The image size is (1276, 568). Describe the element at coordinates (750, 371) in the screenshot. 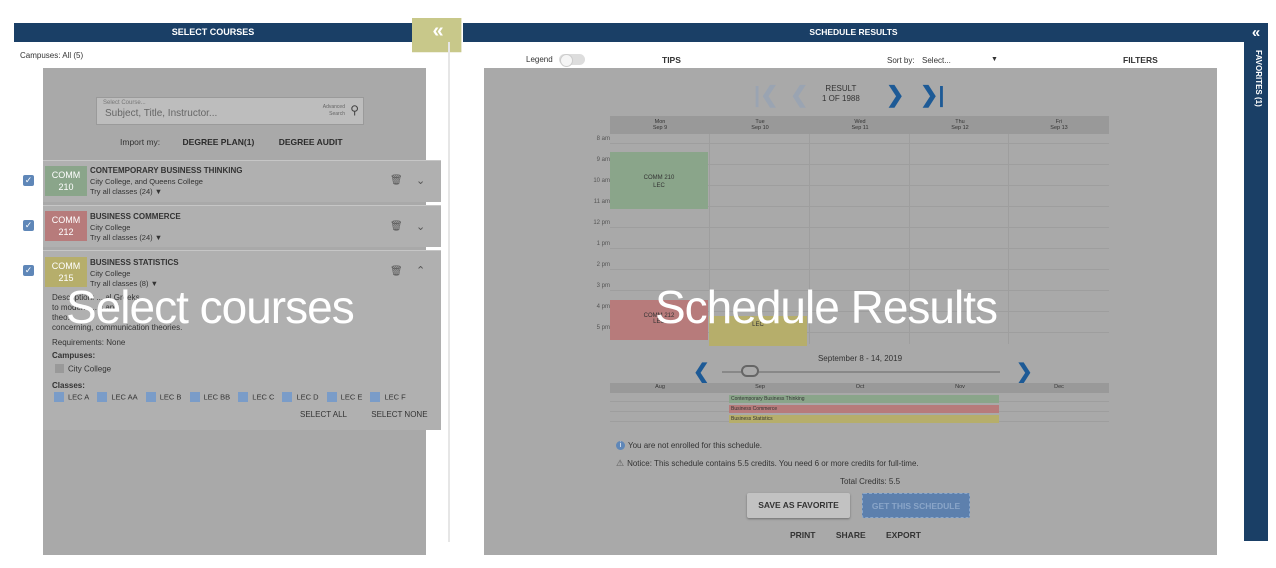

I see `week-slider-handle` at that location.